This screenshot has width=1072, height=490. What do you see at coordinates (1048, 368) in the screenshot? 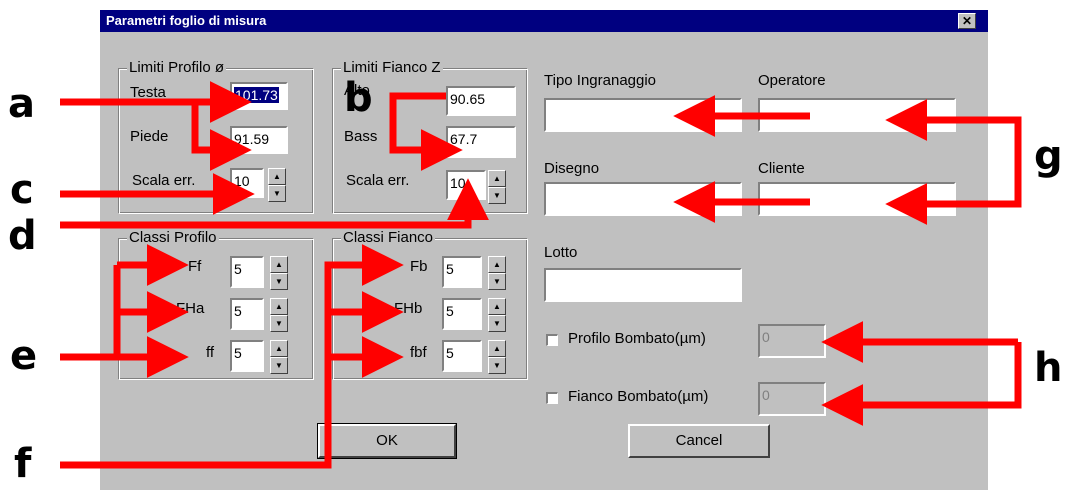
I see `annotation-h: h` at bounding box center [1048, 368].